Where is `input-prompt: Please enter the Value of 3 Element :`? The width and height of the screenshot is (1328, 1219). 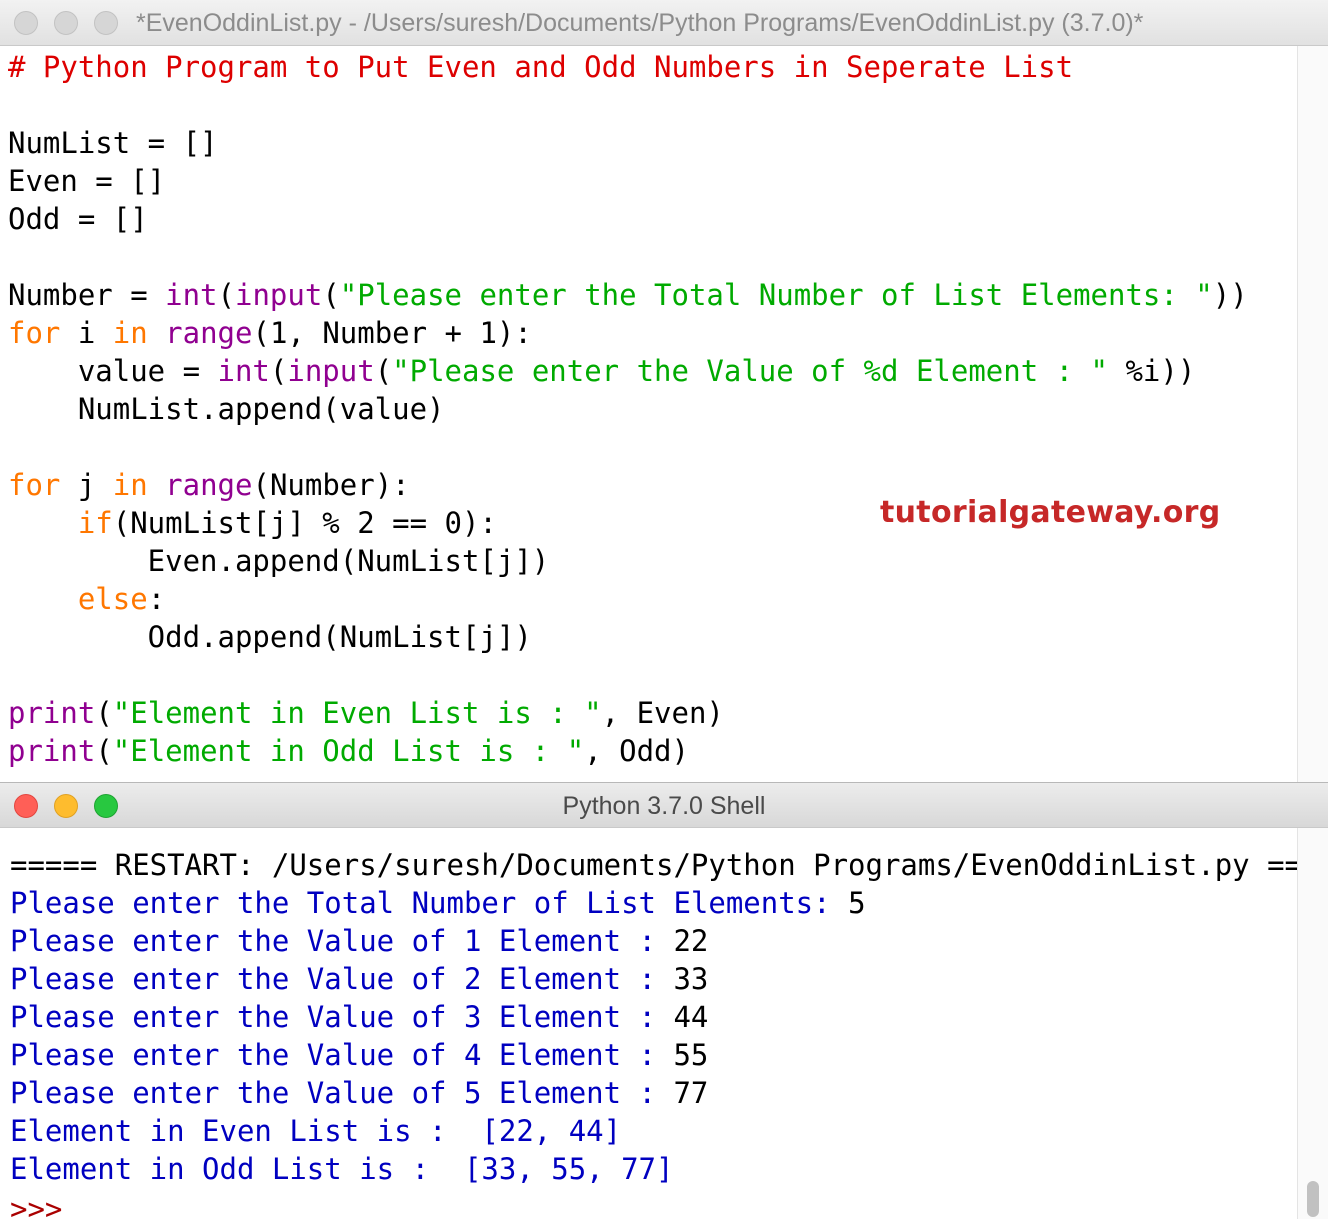
input-prompt: Please enter the Value of 3 Element : is located at coordinates (342, 1017).